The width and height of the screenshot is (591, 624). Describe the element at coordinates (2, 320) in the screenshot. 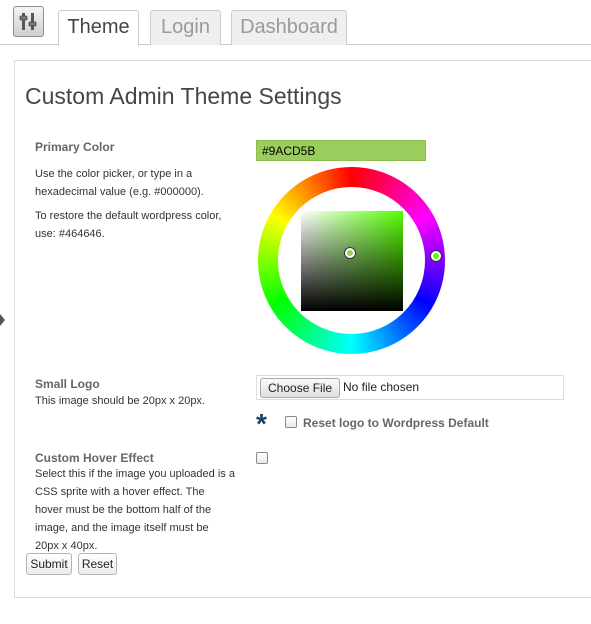

I see `triangle-right-icon` at that location.